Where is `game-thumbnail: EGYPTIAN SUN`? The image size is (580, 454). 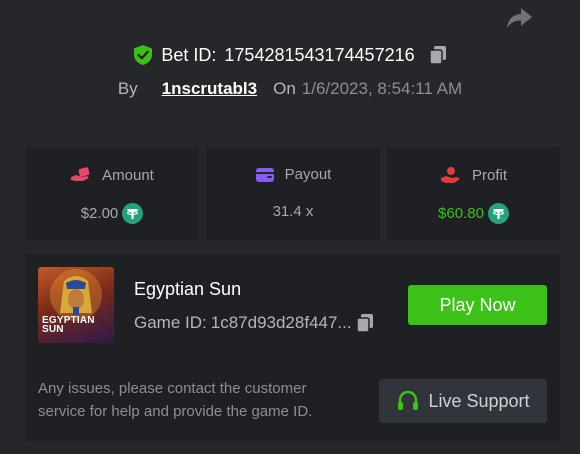 game-thumbnail: EGYPTIAN SUN is located at coordinates (76, 305).